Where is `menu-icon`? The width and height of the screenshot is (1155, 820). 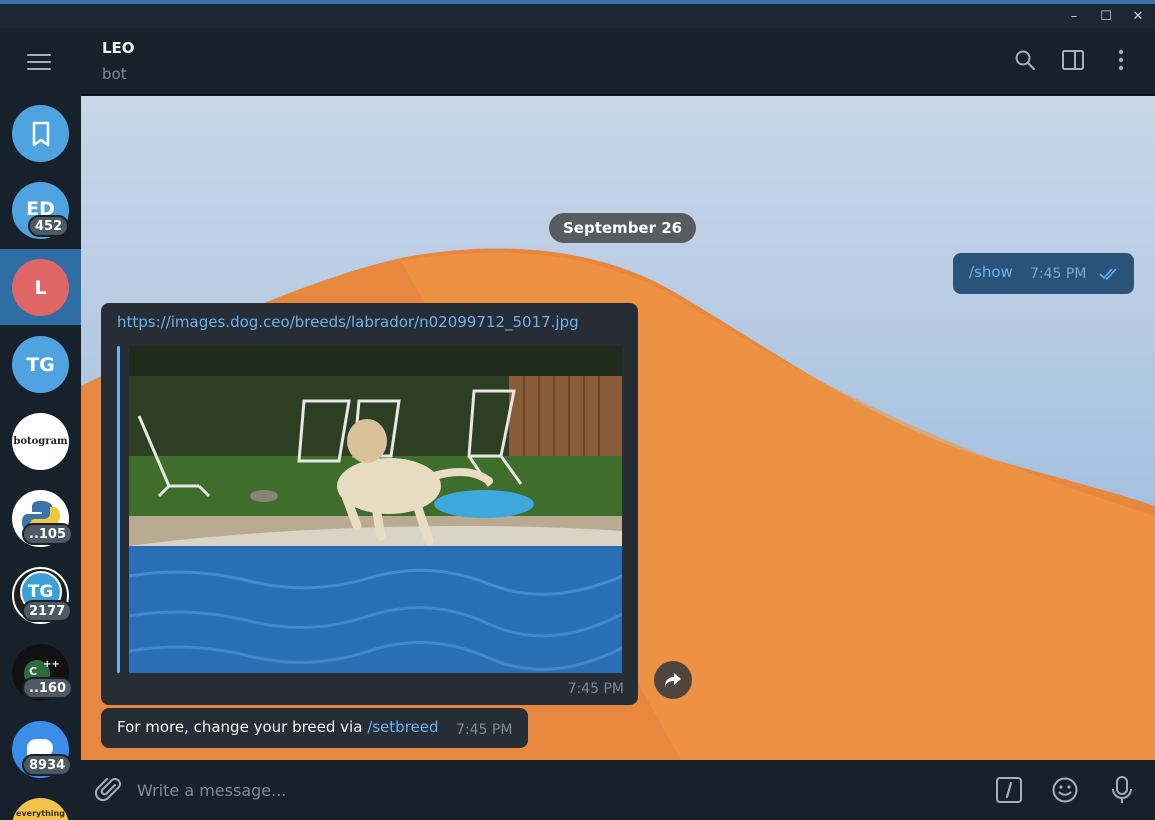
menu-icon is located at coordinates (39, 63).